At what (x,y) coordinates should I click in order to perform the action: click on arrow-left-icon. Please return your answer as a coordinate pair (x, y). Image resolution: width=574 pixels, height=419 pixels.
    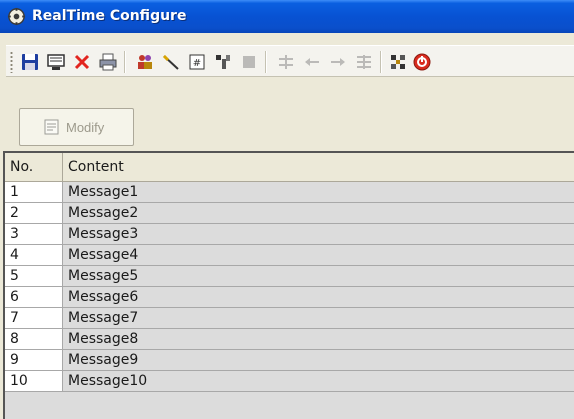
    Looking at the image, I should click on (312, 62).